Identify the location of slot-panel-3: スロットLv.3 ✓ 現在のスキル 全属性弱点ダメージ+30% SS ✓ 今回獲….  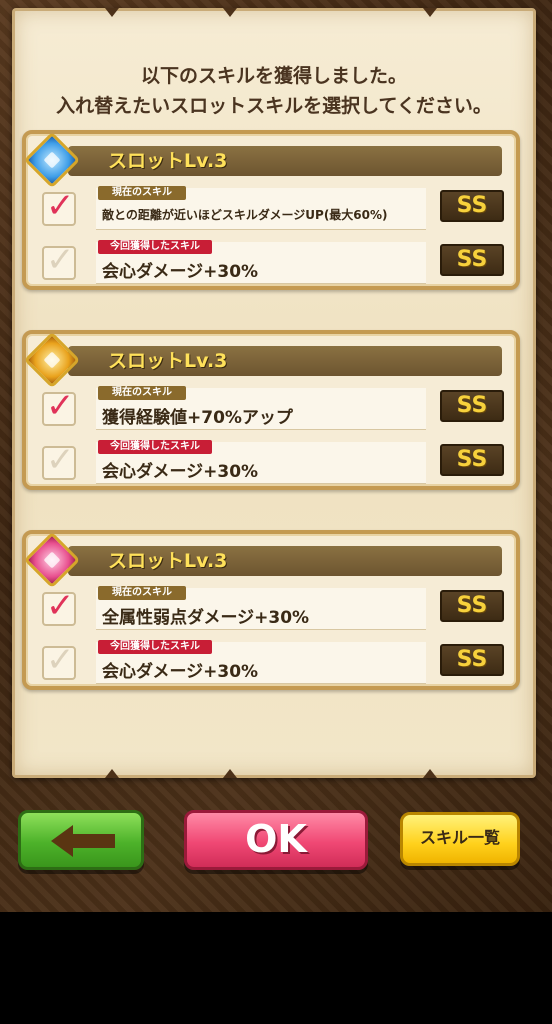
(271, 610).